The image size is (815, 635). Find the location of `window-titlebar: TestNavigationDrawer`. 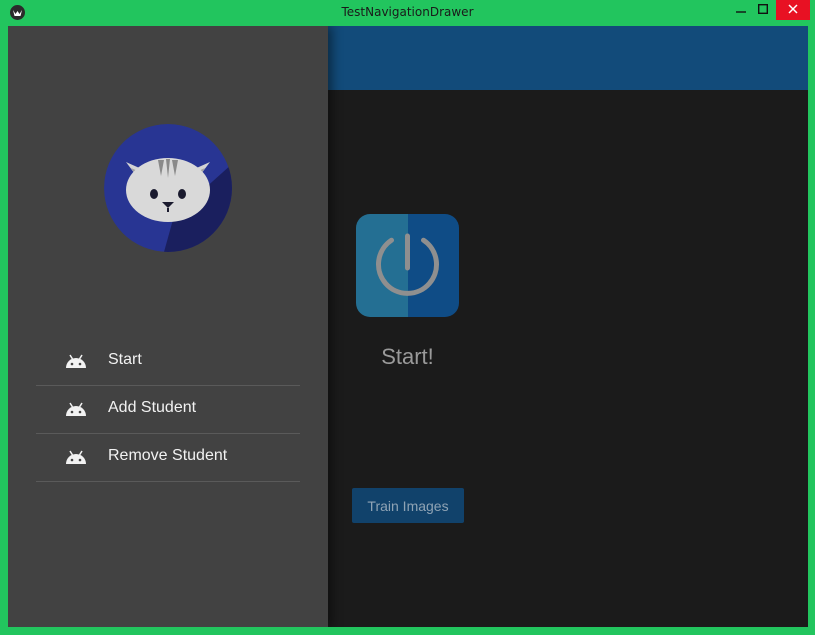

window-titlebar: TestNavigationDrawer is located at coordinates (407, 13).